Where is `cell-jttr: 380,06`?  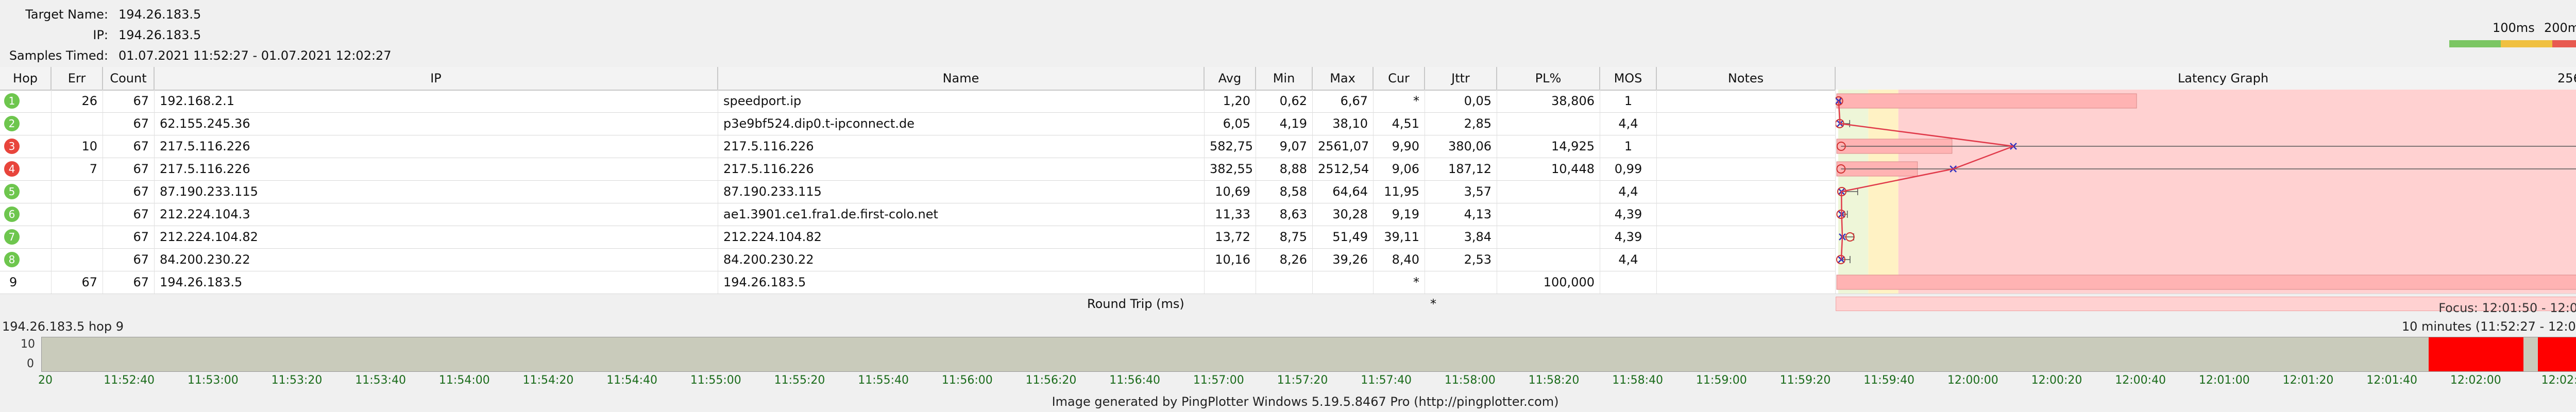 cell-jttr: 380,06 is located at coordinates (1461, 146).